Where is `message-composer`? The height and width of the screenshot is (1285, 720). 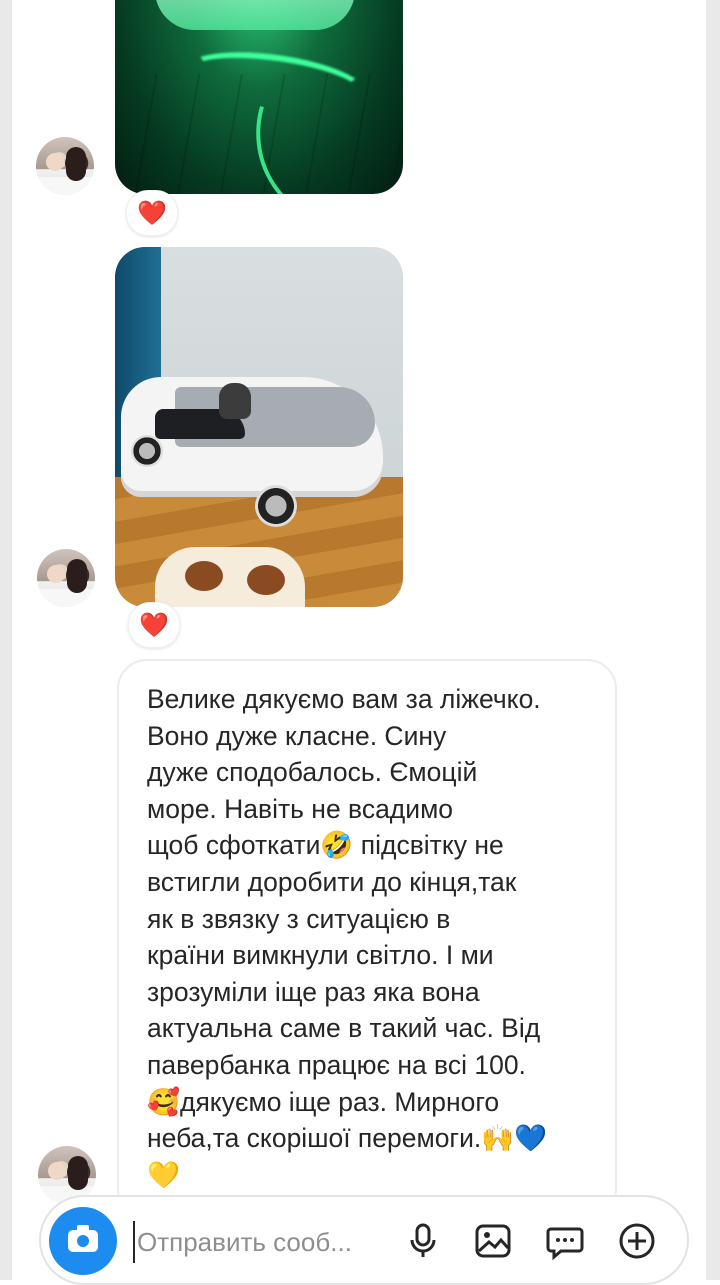 message-composer is located at coordinates (364, 1240).